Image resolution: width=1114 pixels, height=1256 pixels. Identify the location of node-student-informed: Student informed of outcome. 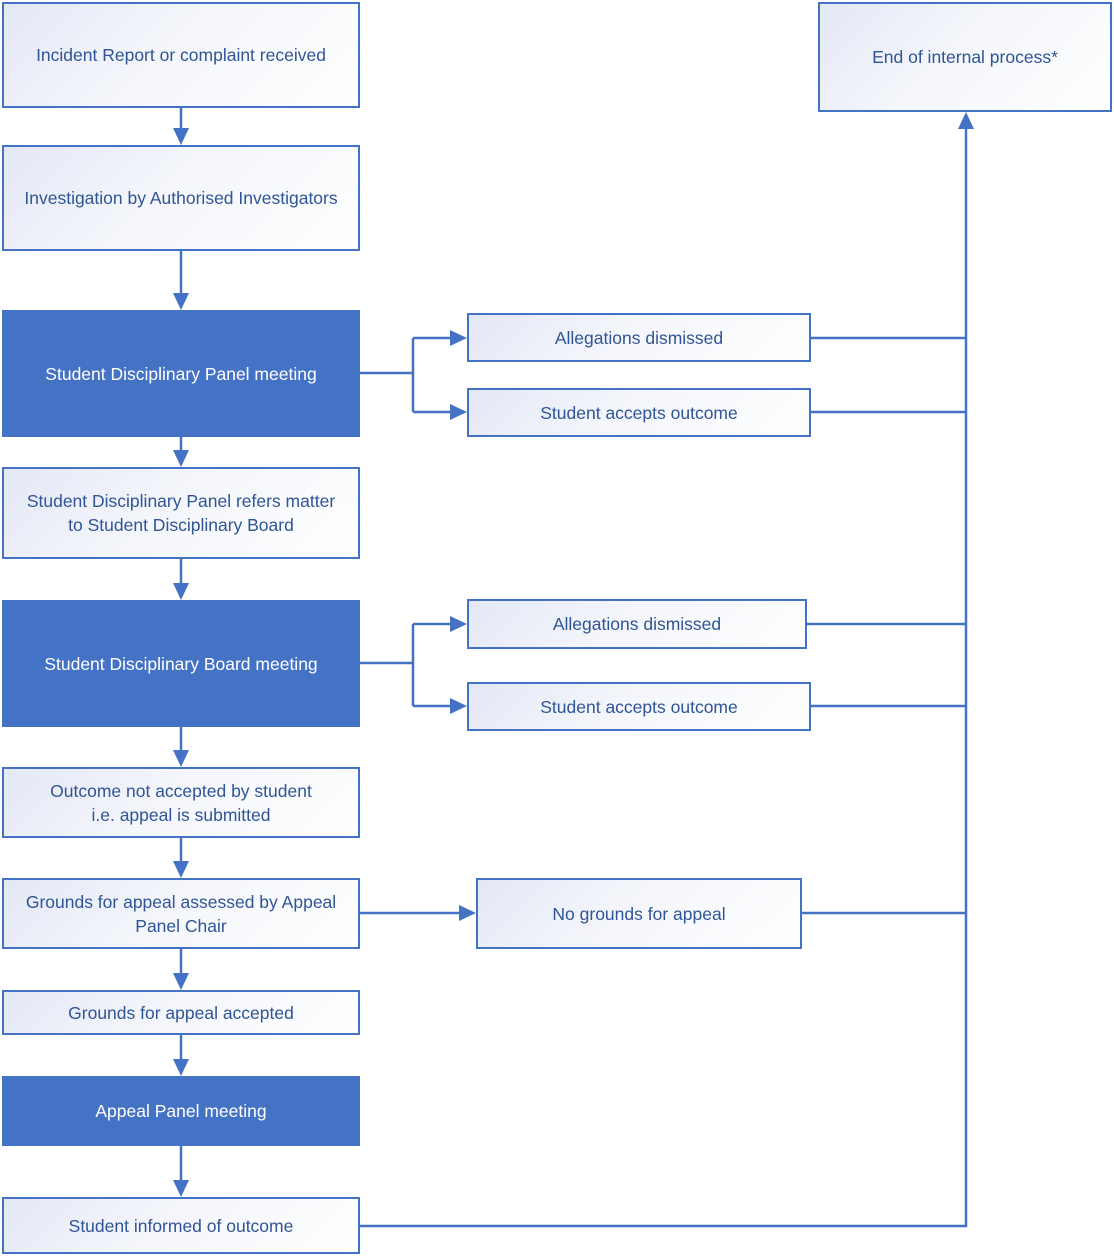
(181, 1225).